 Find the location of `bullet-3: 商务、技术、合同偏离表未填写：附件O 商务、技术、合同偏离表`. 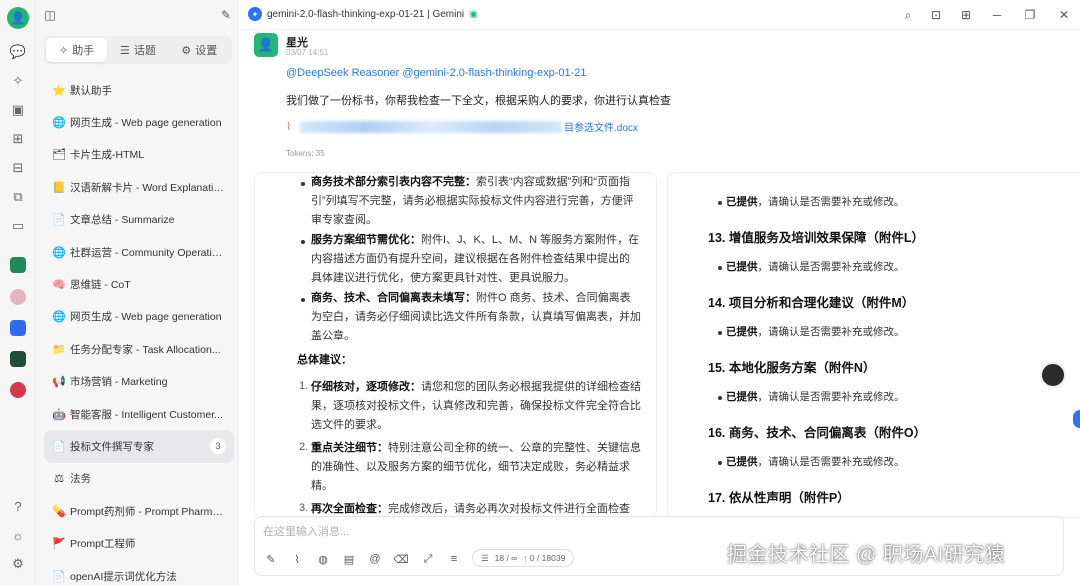

bullet-3: 商务、技术、合同偏离表未填写：附件O 商务、技术、合同偏离表 is located at coordinates (471, 298).